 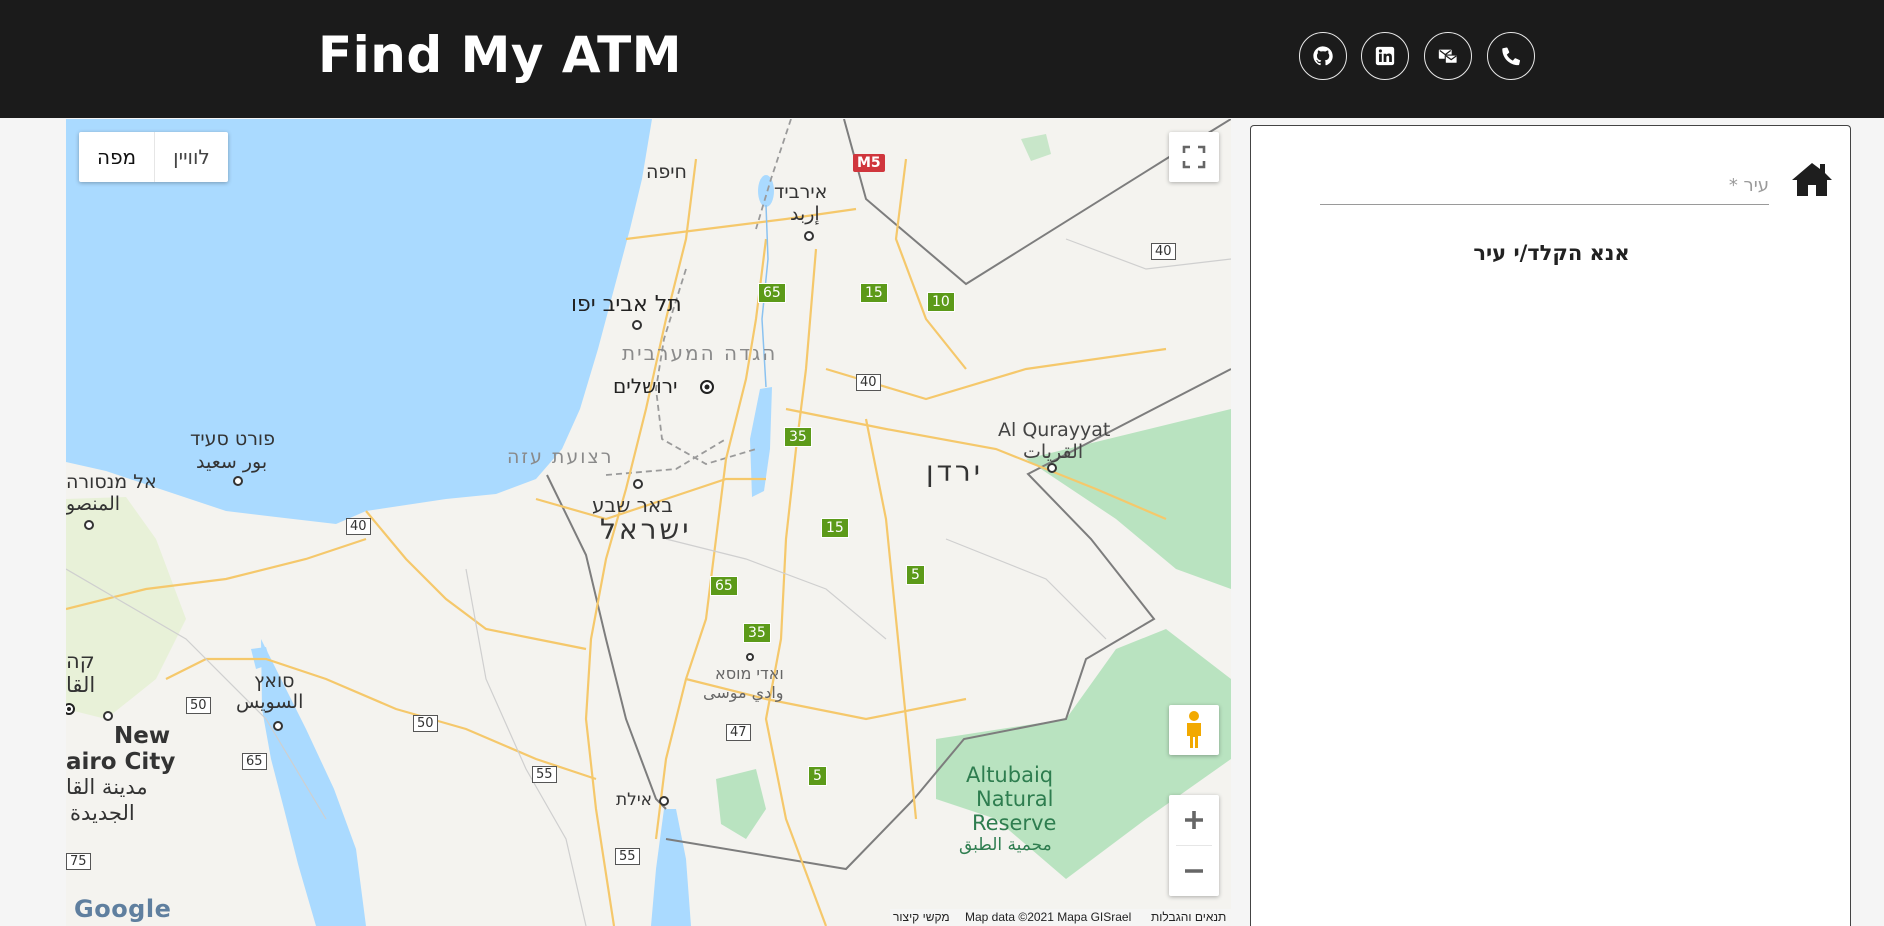 I want to click on road-shield: 75, so click(x=78, y=861).